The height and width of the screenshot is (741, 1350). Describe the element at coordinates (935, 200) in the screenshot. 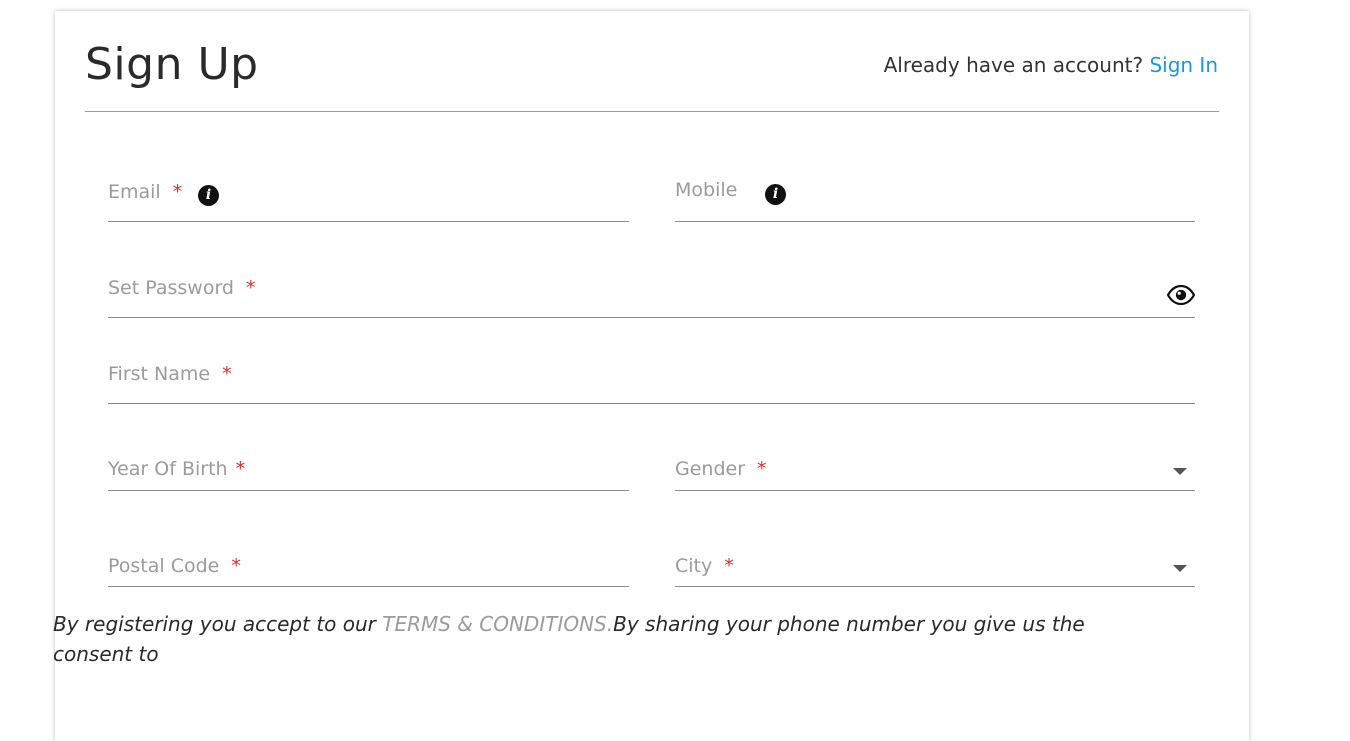

I see `mobile-field: Mobile i` at that location.